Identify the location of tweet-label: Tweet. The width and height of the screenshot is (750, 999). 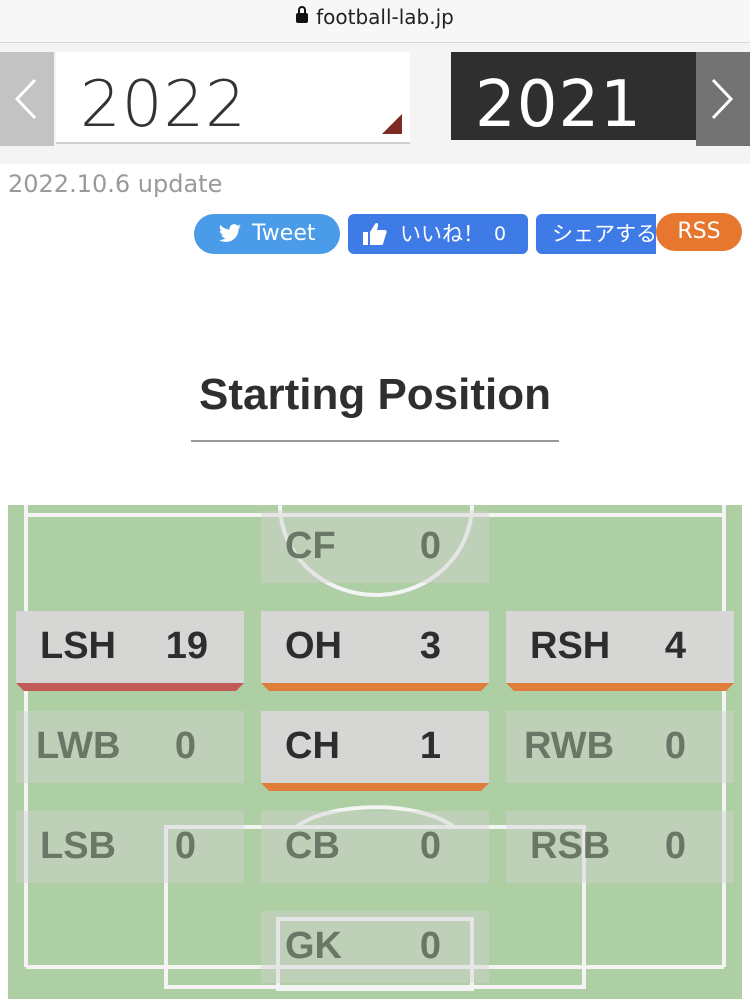
(284, 233).